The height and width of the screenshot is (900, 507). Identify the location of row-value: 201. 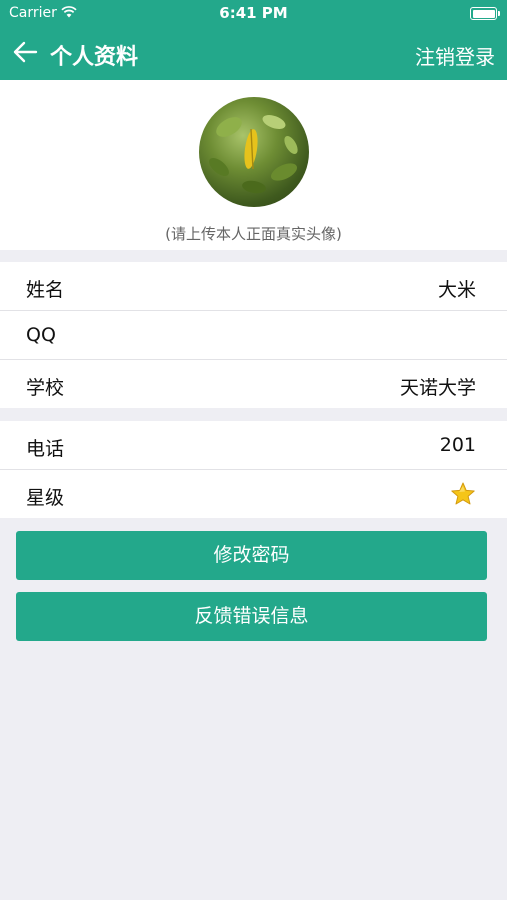
(457, 445).